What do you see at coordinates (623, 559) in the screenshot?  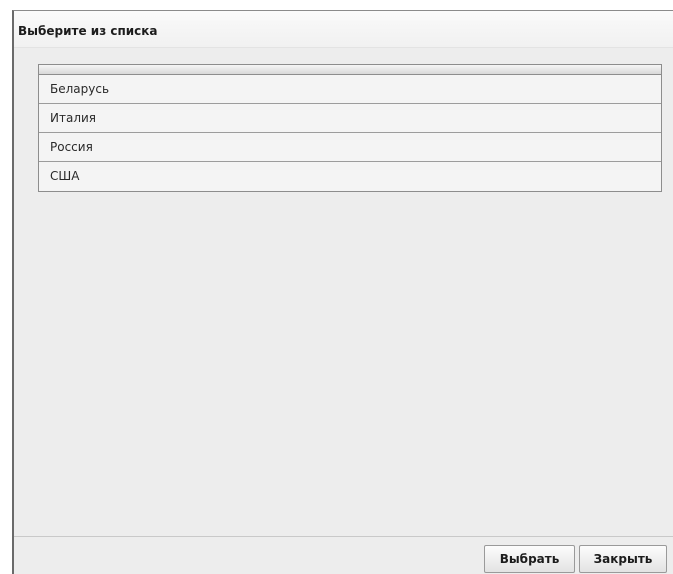 I see `close-button: Закрыть` at bounding box center [623, 559].